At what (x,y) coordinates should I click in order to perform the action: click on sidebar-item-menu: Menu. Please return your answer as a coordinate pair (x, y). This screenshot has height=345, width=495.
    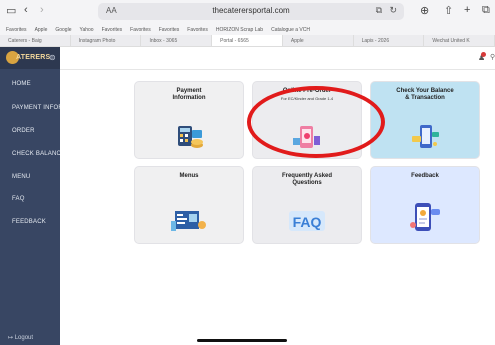
    Looking at the image, I should click on (21, 177).